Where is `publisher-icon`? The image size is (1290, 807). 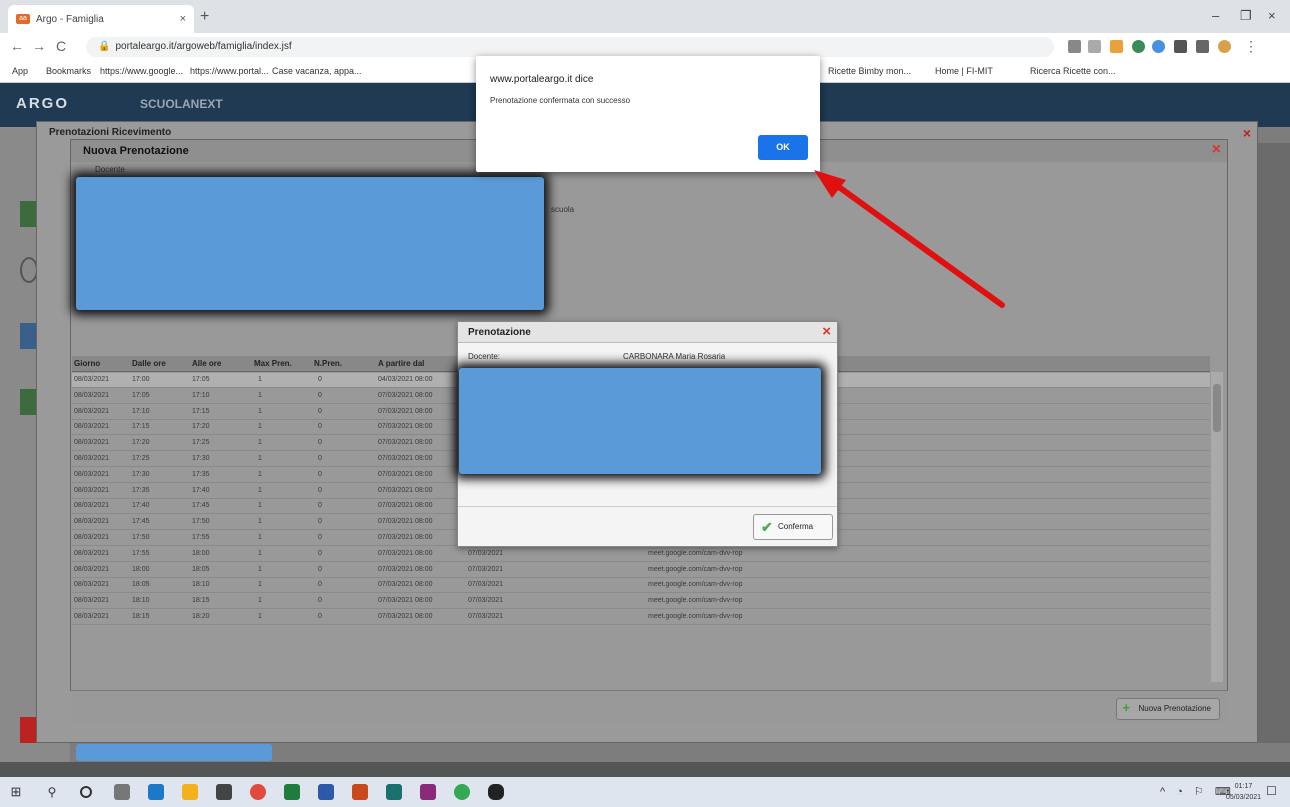 publisher-icon is located at coordinates (394, 792).